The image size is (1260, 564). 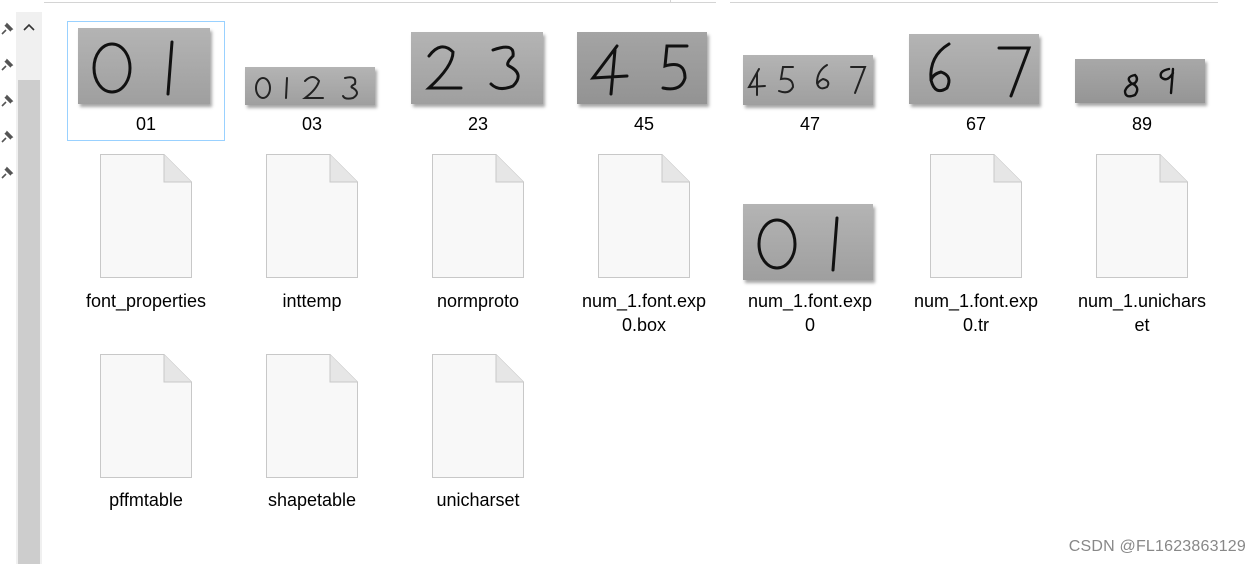 I want to click on address-bar-edge, so click(x=380, y=1).